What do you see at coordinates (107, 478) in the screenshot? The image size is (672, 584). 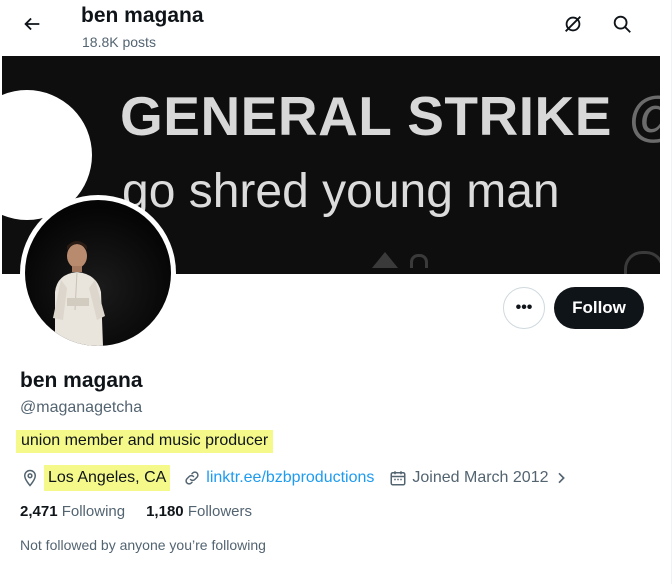 I see `location-text: Los Angeles, CA` at bounding box center [107, 478].